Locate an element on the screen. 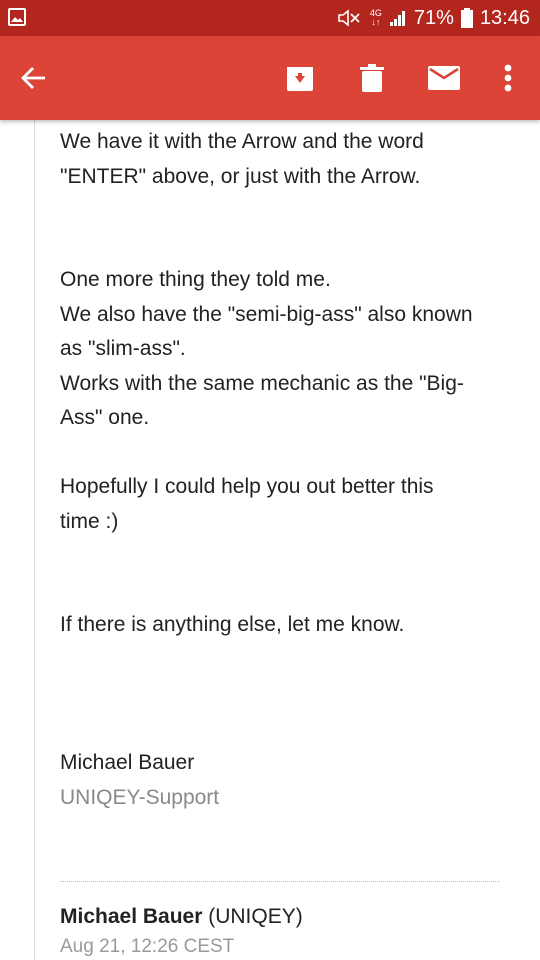 This screenshot has height=960, width=540. email-signature: Michael Bauer UNIQEY-Support is located at coordinates (285, 780).